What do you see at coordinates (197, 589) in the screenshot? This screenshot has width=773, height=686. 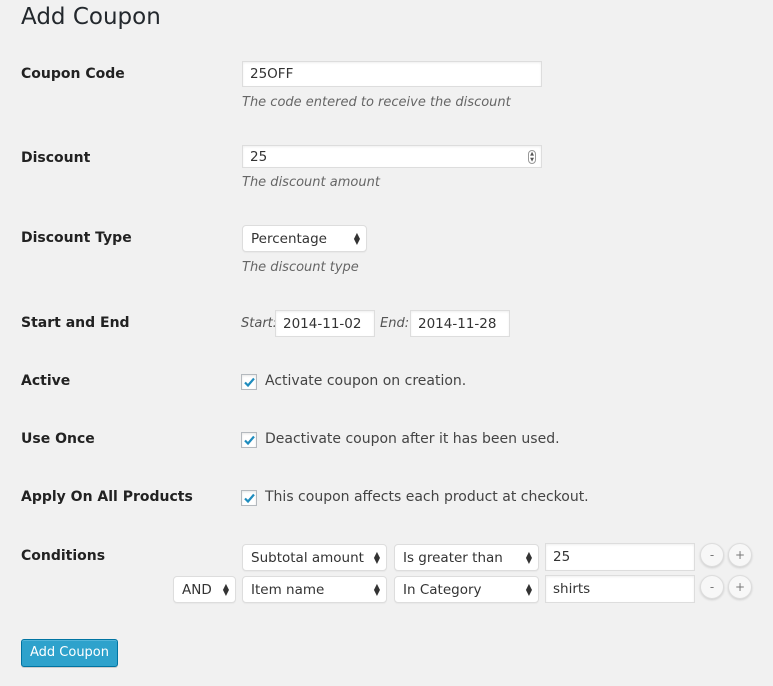 I see `condition-logic-value: AND` at bounding box center [197, 589].